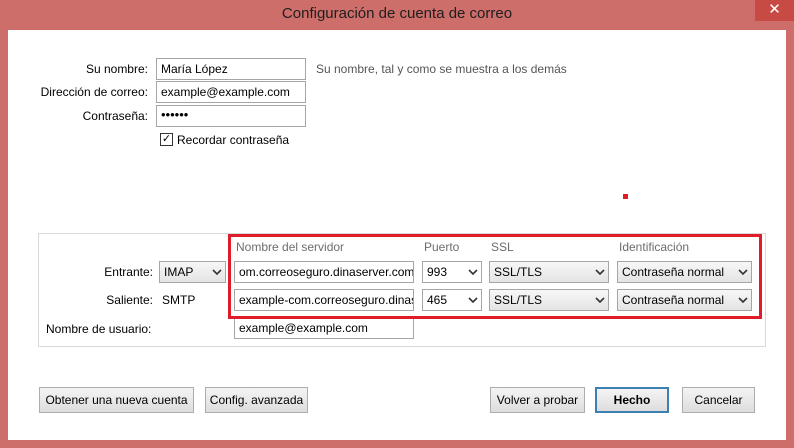 Image resolution: width=794 pixels, height=448 pixels. I want to click on email-field: example@example.com, so click(231, 92).